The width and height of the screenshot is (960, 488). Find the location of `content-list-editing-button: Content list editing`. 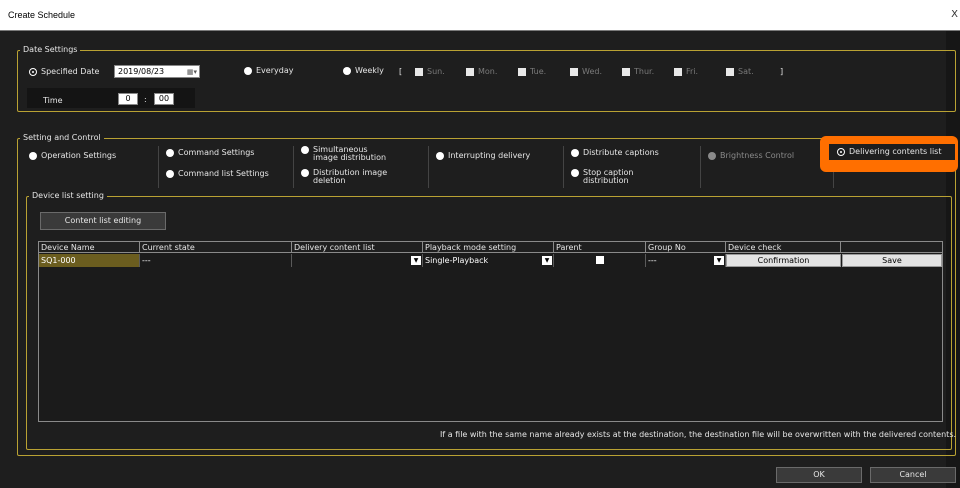

content-list-editing-button: Content list editing is located at coordinates (103, 221).